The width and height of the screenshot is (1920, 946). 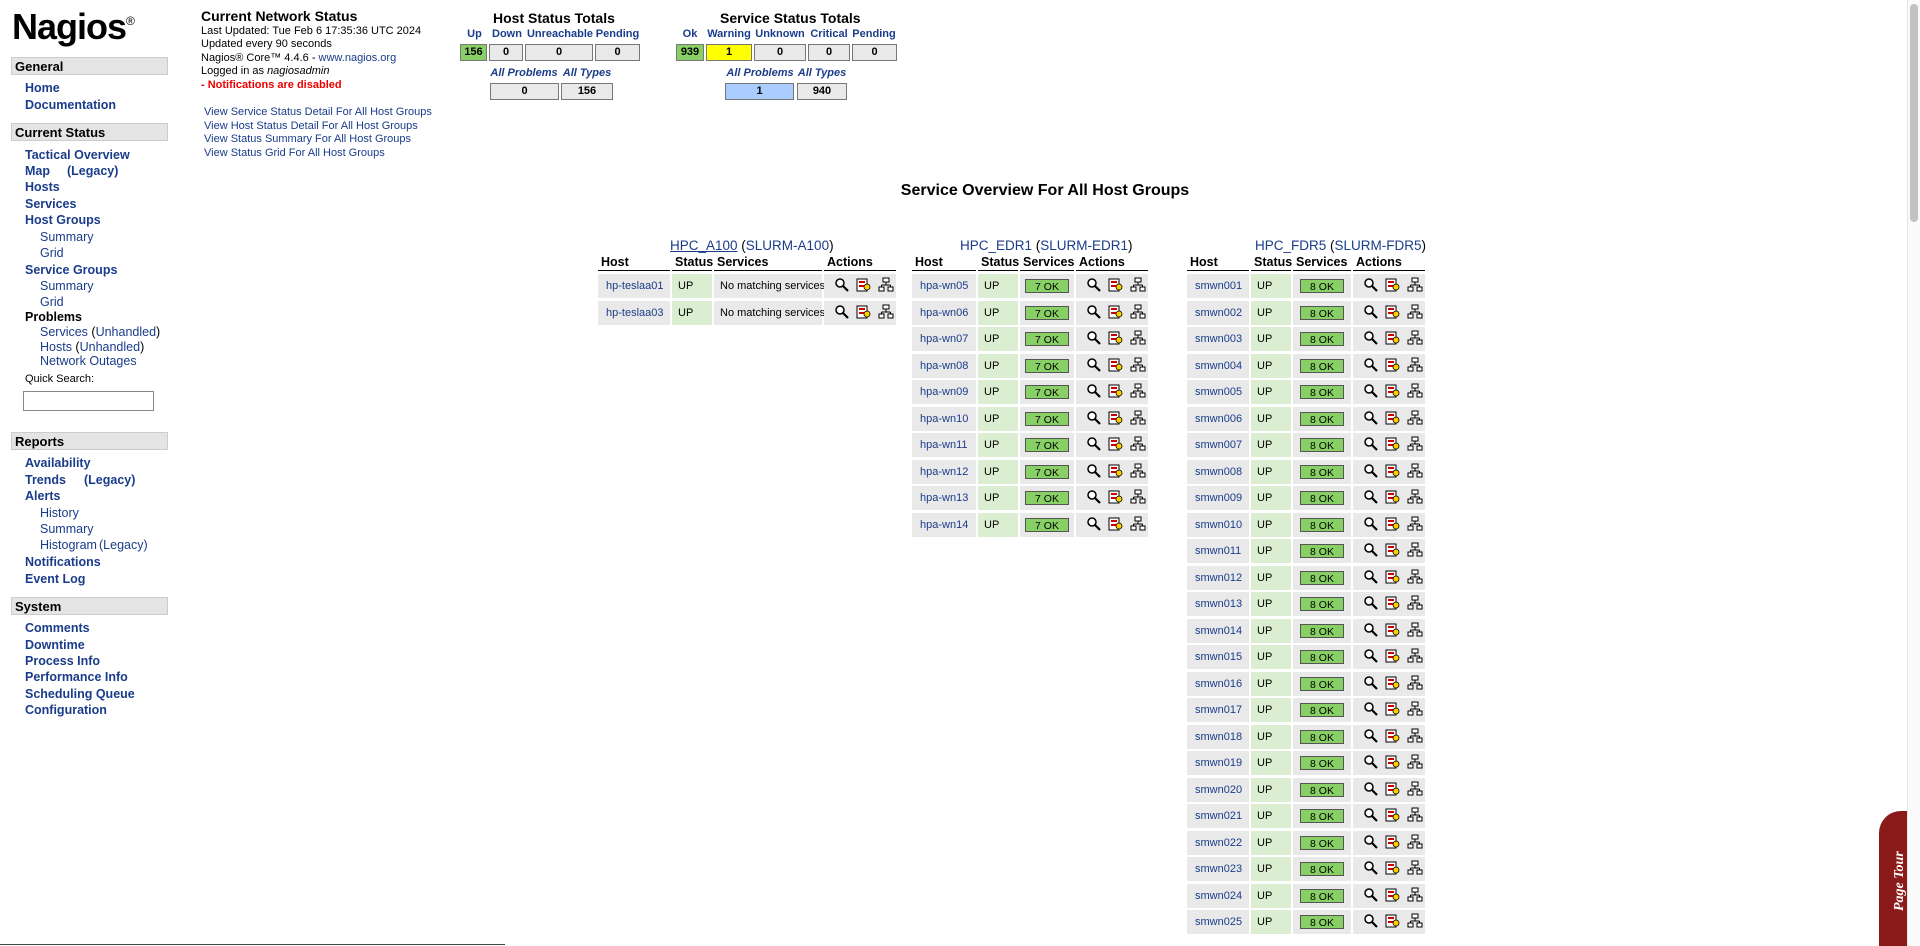 What do you see at coordinates (58, 463) in the screenshot?
I see `nav-availability: Availability` at bounding box center [58, 463].